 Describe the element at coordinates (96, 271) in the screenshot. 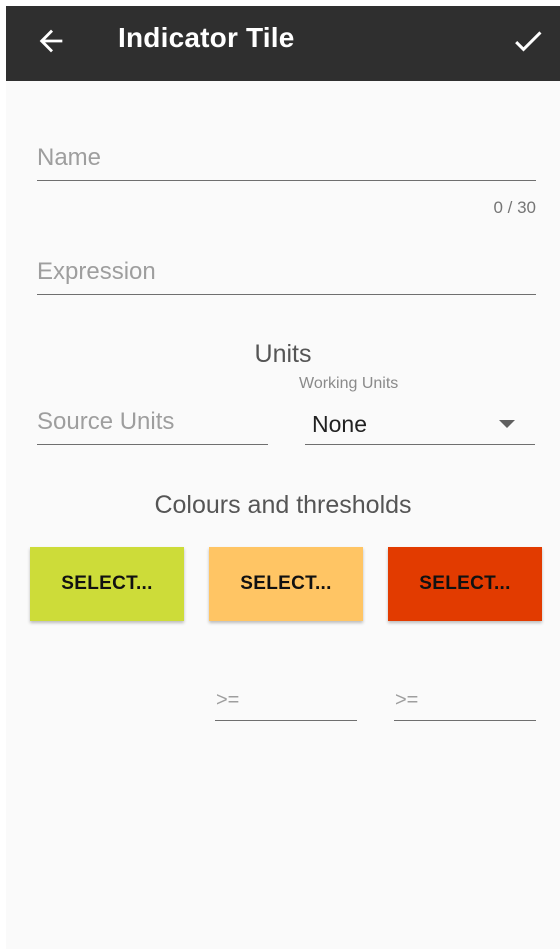

I see `expression-placeholder: Expression` at that location.